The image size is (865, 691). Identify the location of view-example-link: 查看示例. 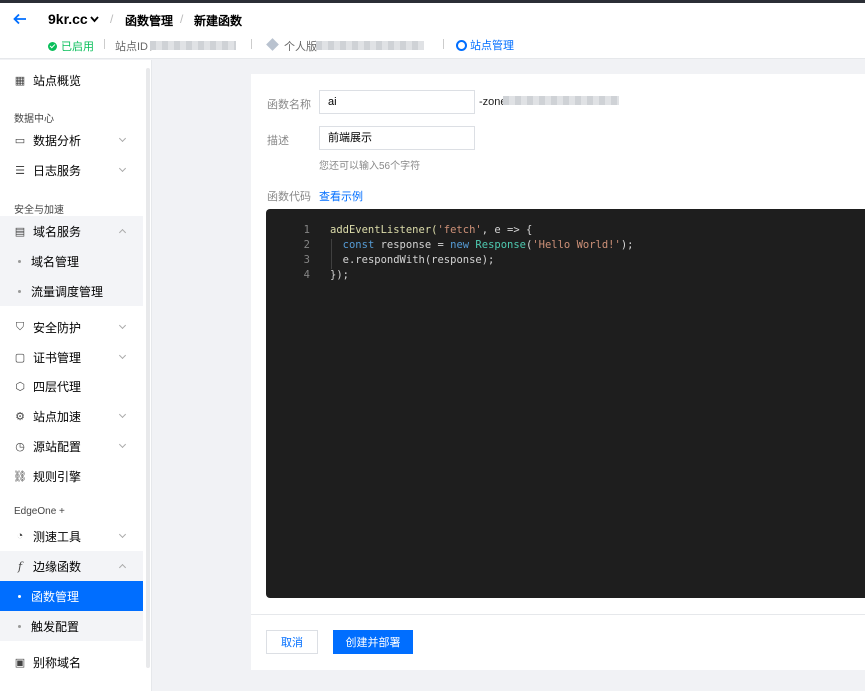
(341, 196).